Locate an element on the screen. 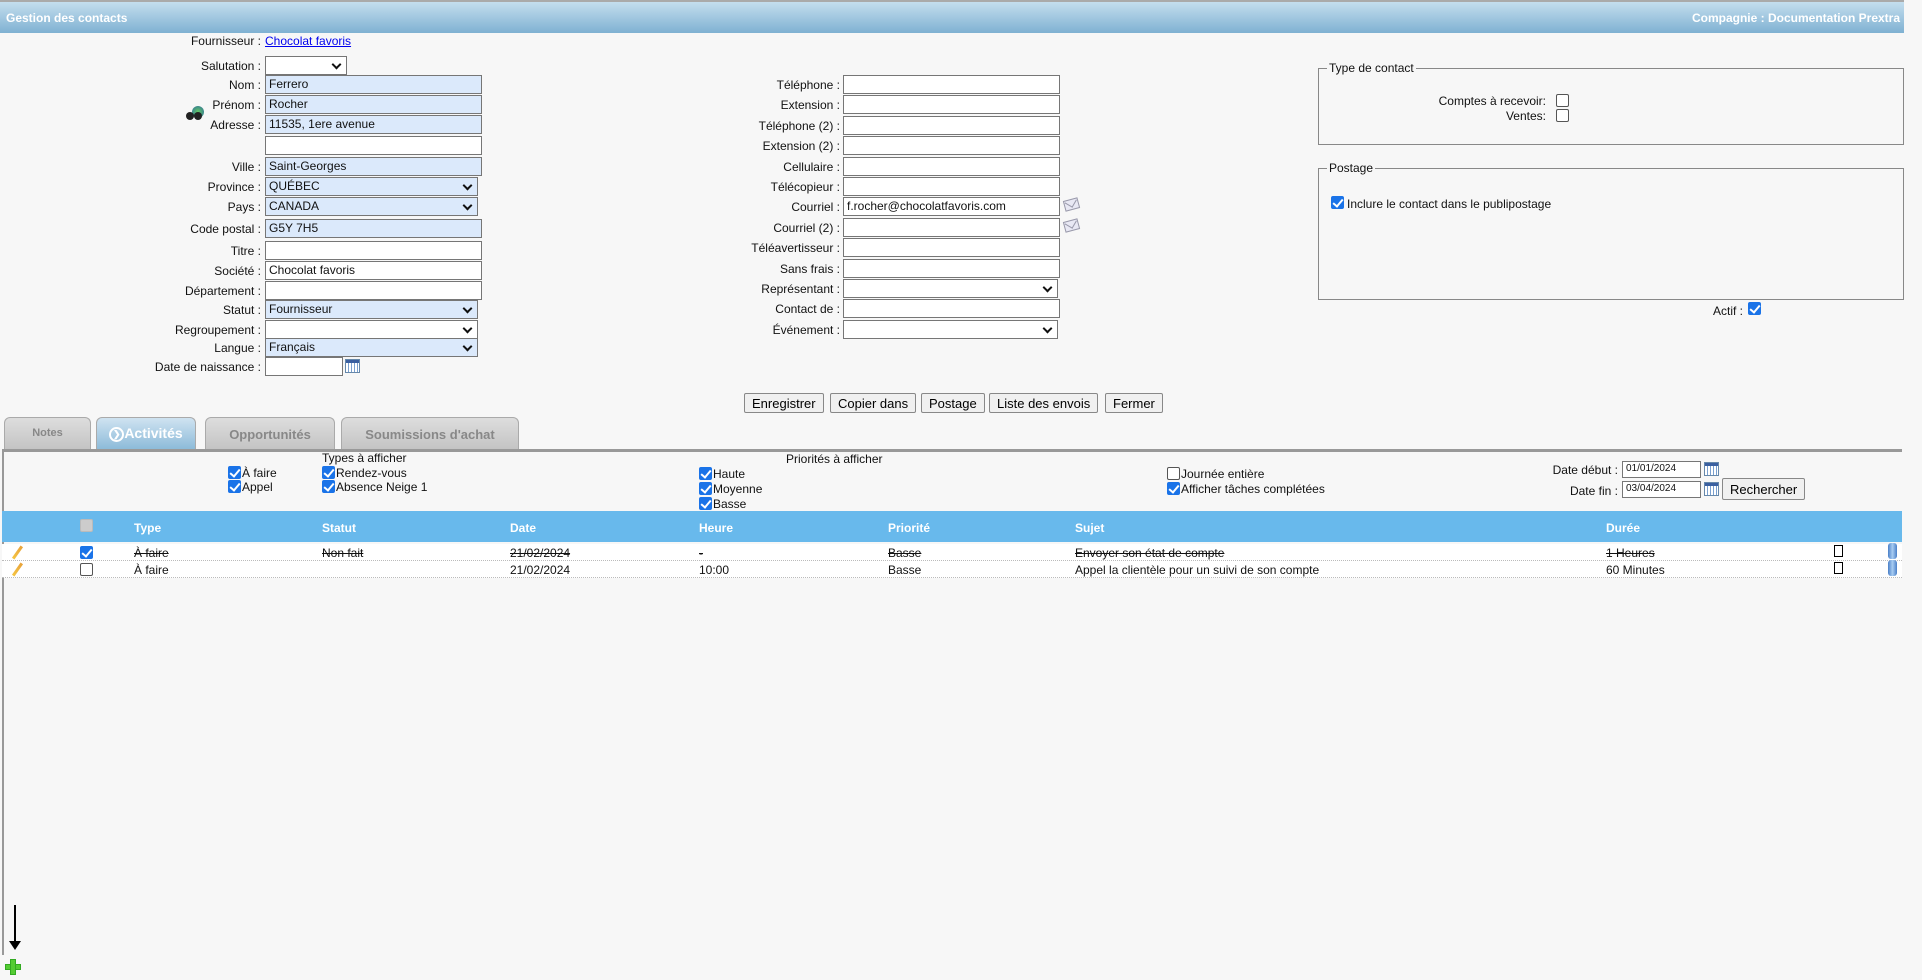 This screenshot has width=1922, height=980. contact-type-legend: Type de contact is located at coordinates (1371, 68).